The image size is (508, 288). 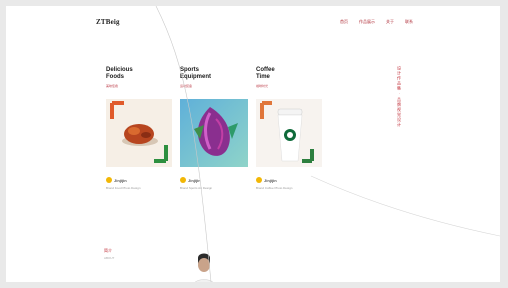 I want to click on card-subtitle: 美味佳肴, so click(x=112, y=86).